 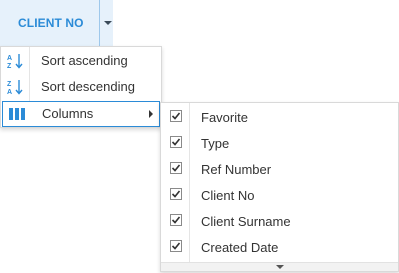 What do you see at coordinates (279, 247) in the screenshot?
I see `column-toggle-created-date: Created Date` at bounding box center [279, 247].